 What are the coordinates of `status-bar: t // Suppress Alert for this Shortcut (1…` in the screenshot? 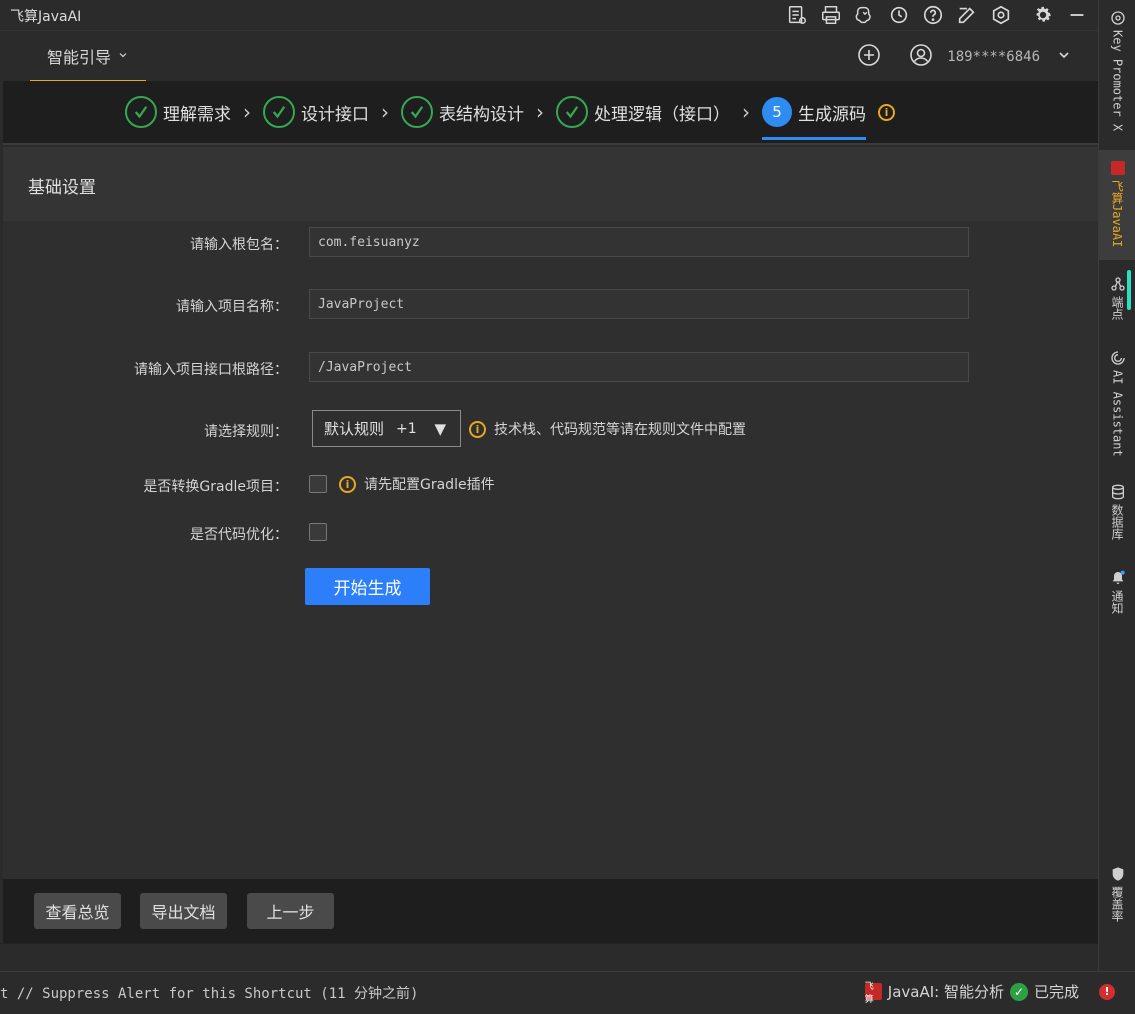 It's located at (567, 992).